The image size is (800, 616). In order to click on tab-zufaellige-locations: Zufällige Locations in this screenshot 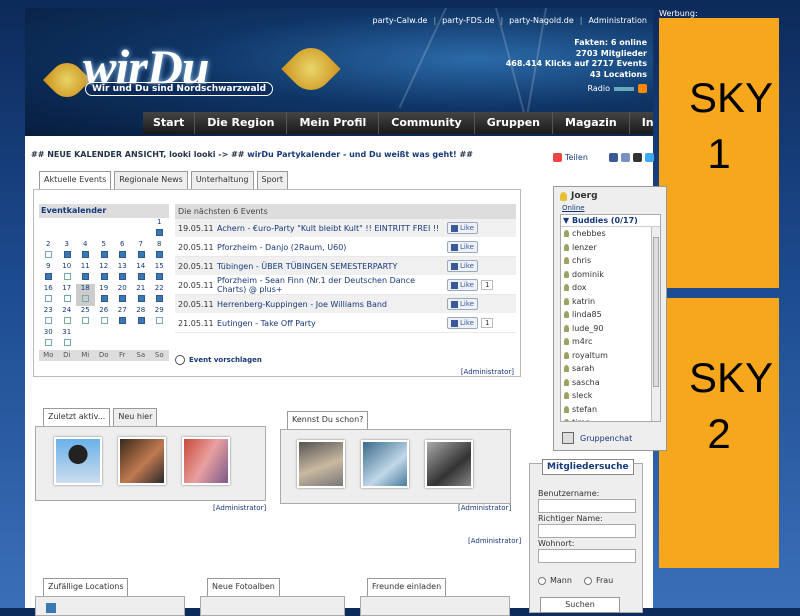, I will do `click(86, 587)`.